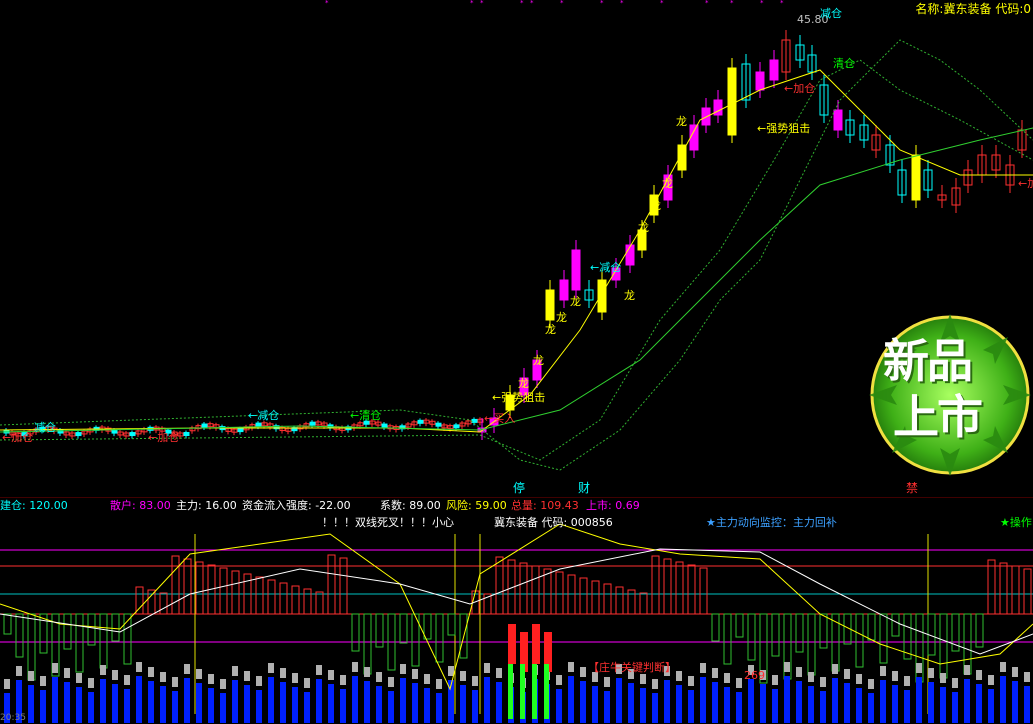  I want to click on ting-marker: 停, so click(519, 488).